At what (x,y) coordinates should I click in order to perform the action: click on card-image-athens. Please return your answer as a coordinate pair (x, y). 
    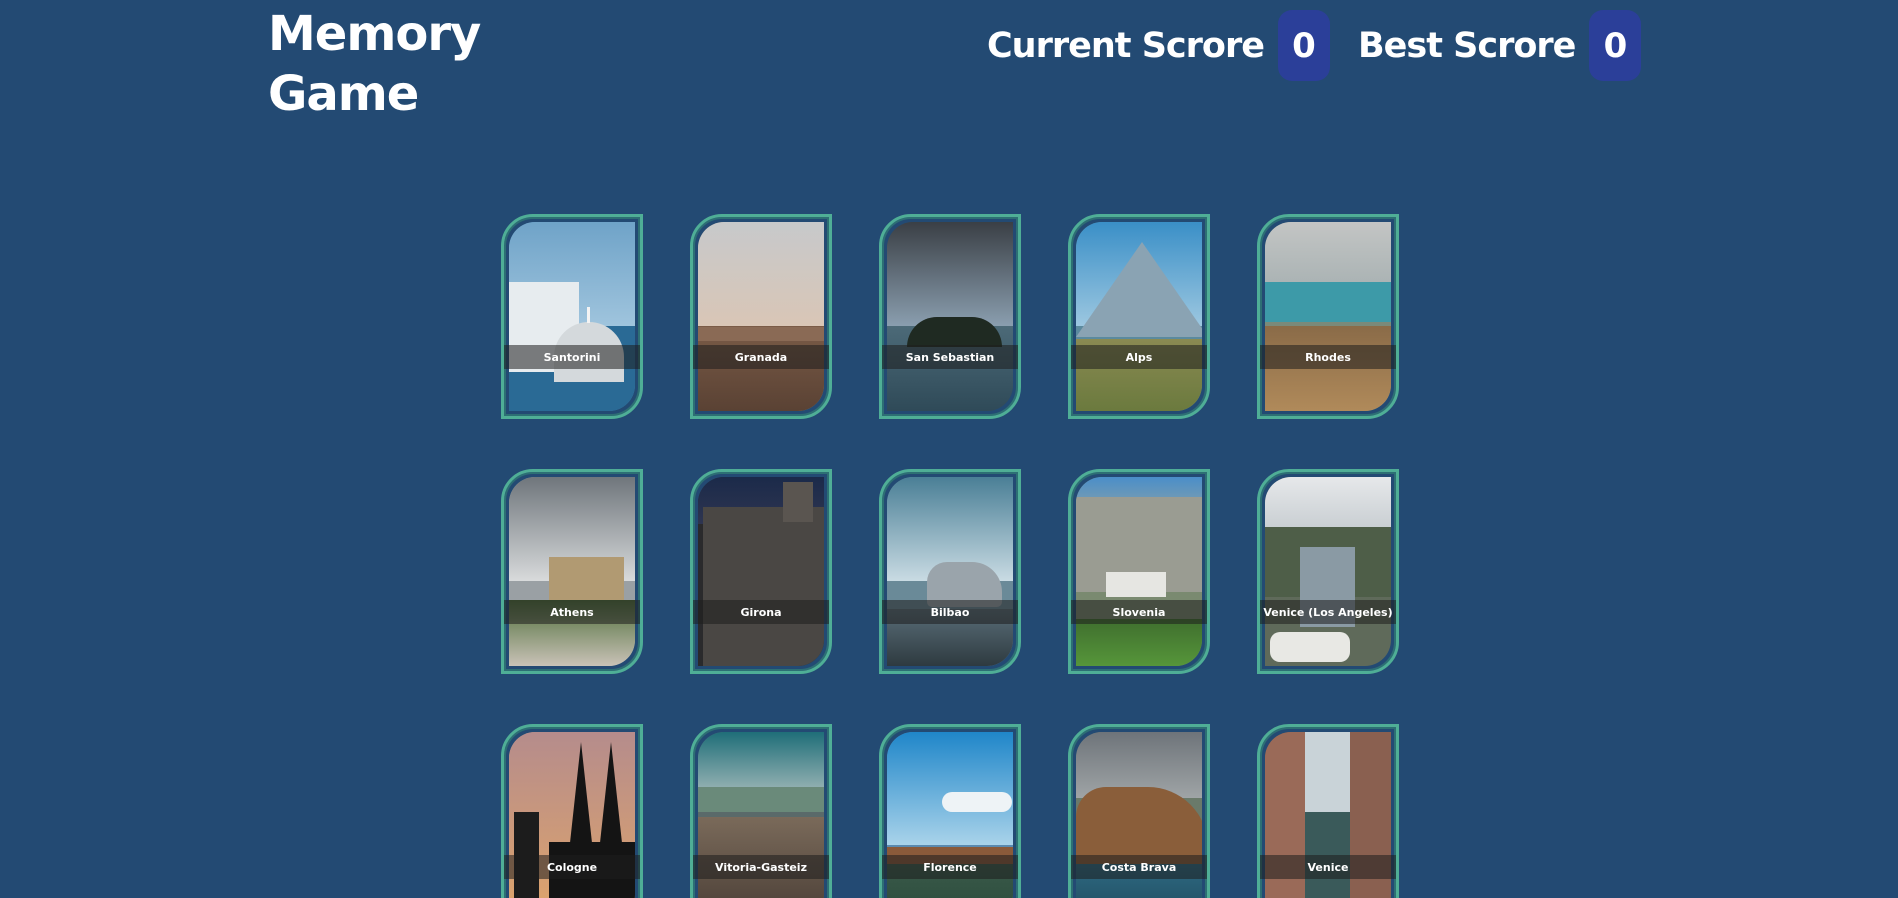
    Looking at the image, I should click on (572, 571).